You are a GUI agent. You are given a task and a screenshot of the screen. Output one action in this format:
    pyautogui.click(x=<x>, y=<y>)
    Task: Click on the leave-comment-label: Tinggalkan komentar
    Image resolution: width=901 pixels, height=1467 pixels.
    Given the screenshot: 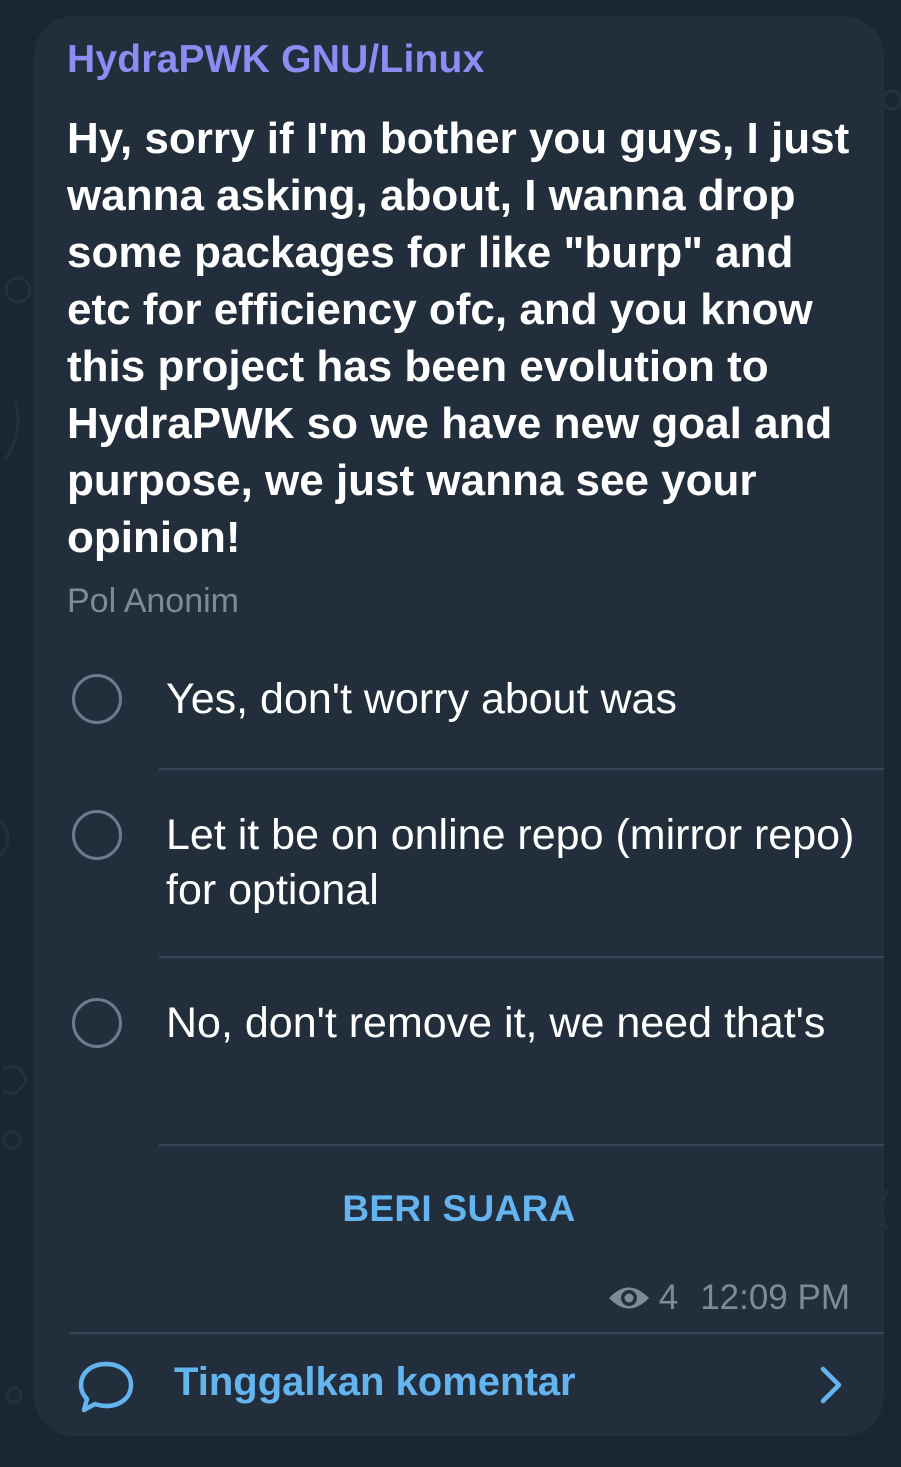 What is the action you would take?
    pyautogui.click(x=375, y=1382)
    